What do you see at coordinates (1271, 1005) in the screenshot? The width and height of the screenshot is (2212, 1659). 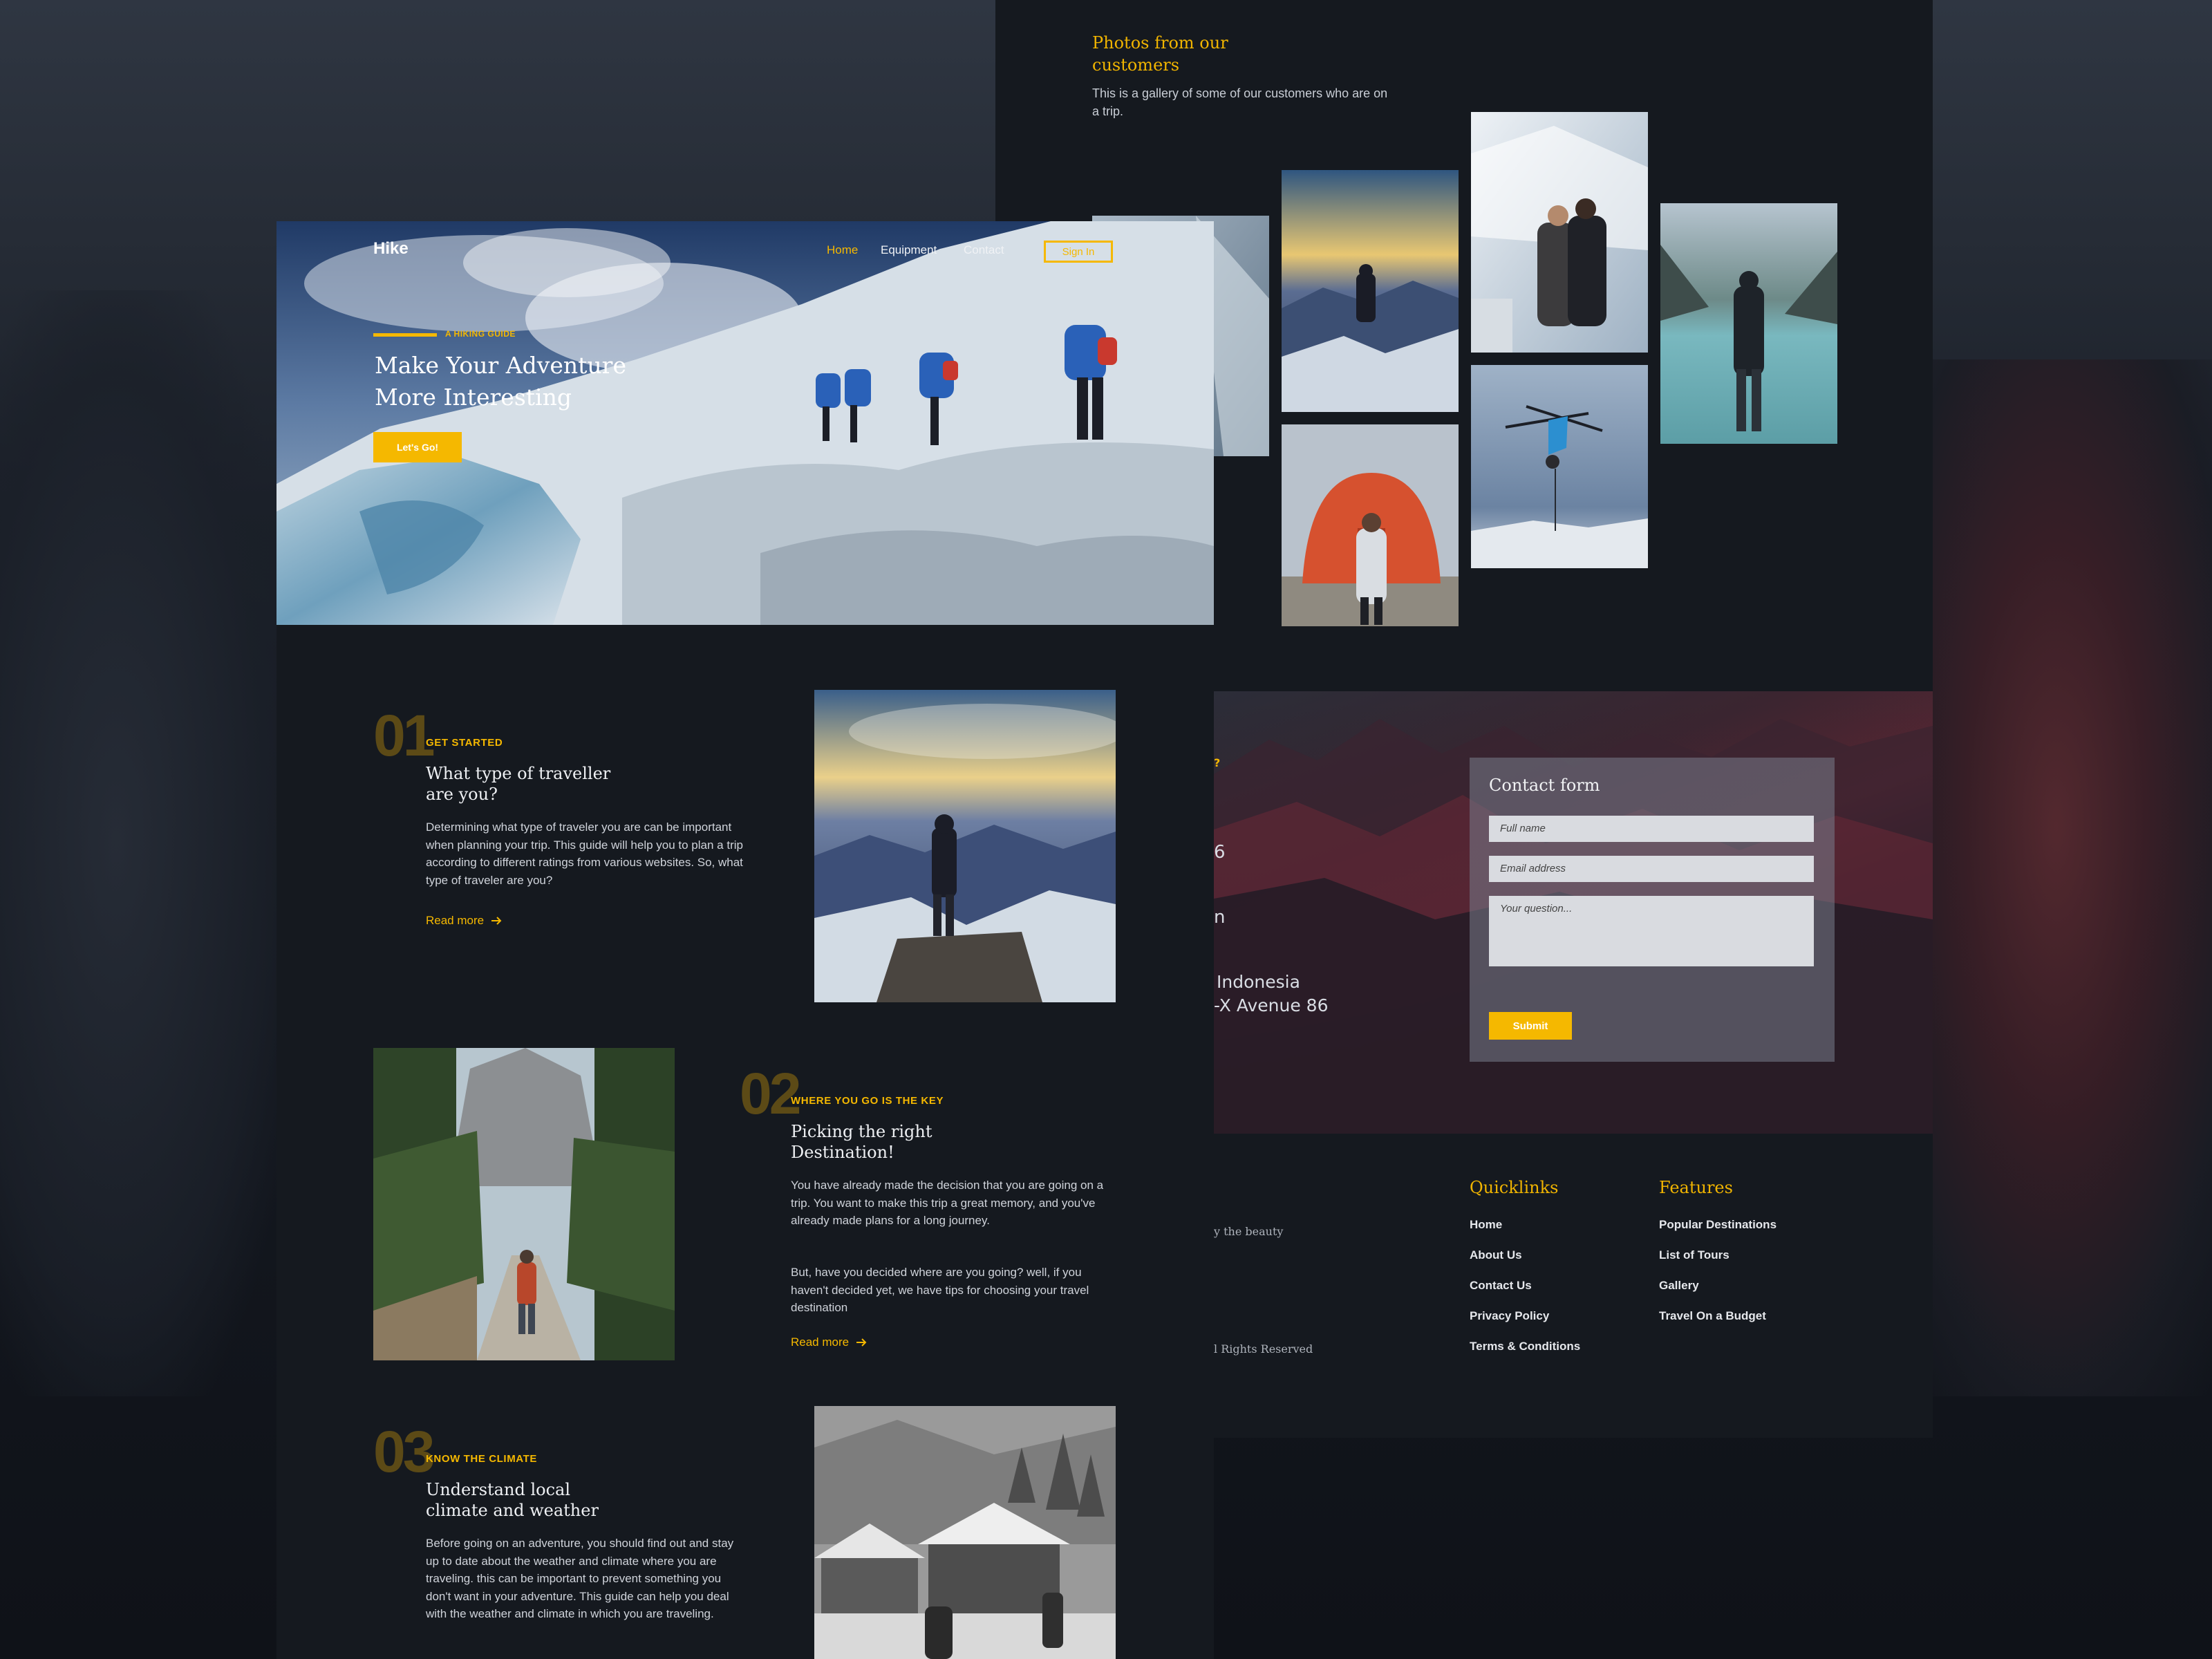 I see `contact-info-line-4: -X Avenue 86` at bounding box center [1271, 1005].